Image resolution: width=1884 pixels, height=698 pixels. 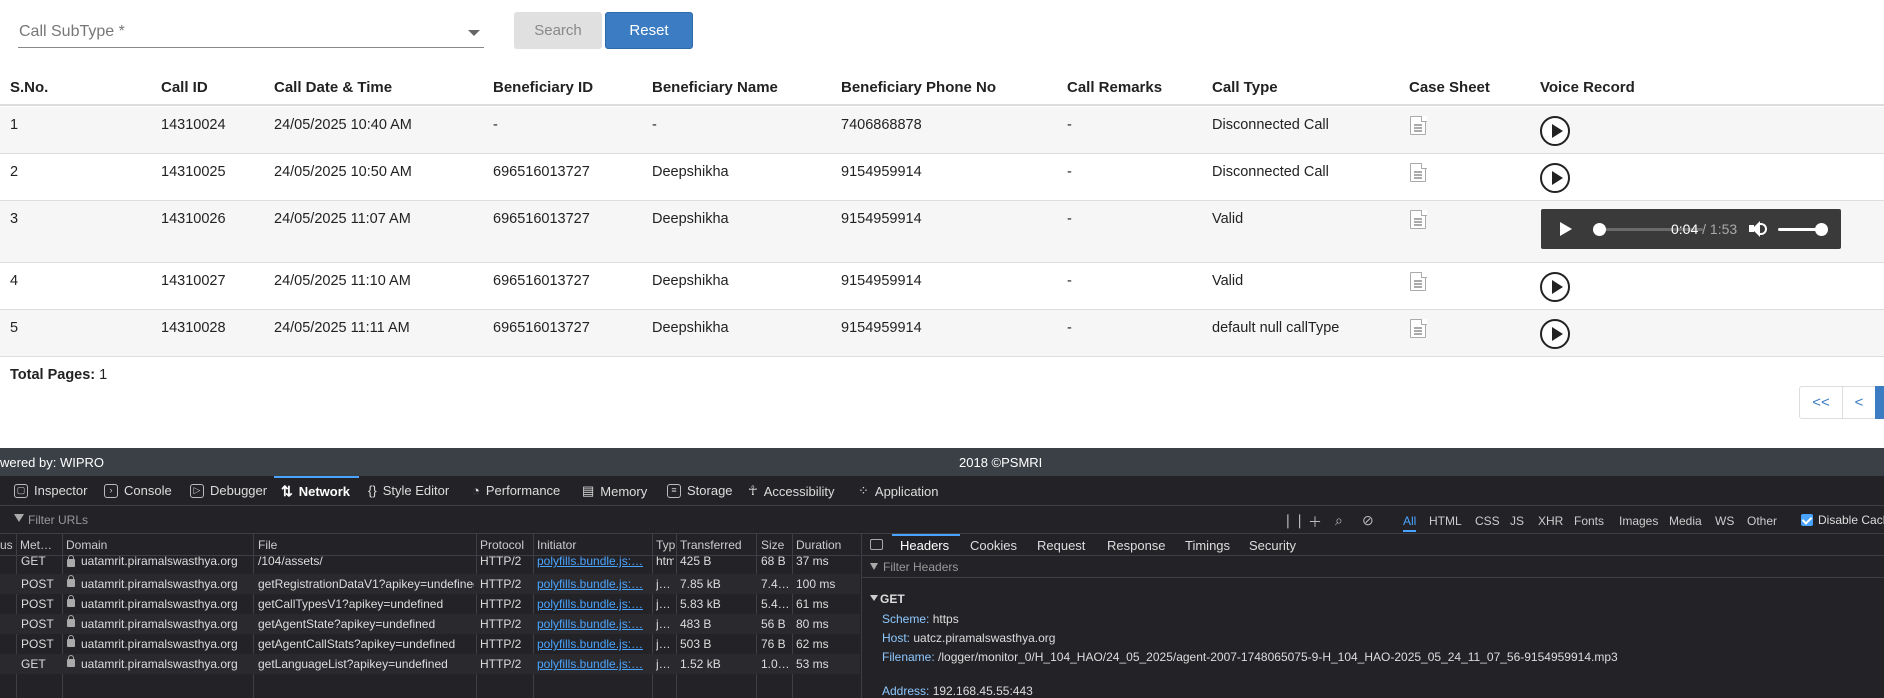 I want to click on audio-player: 0:04 / 1:53, so click(x=1691, y=229).